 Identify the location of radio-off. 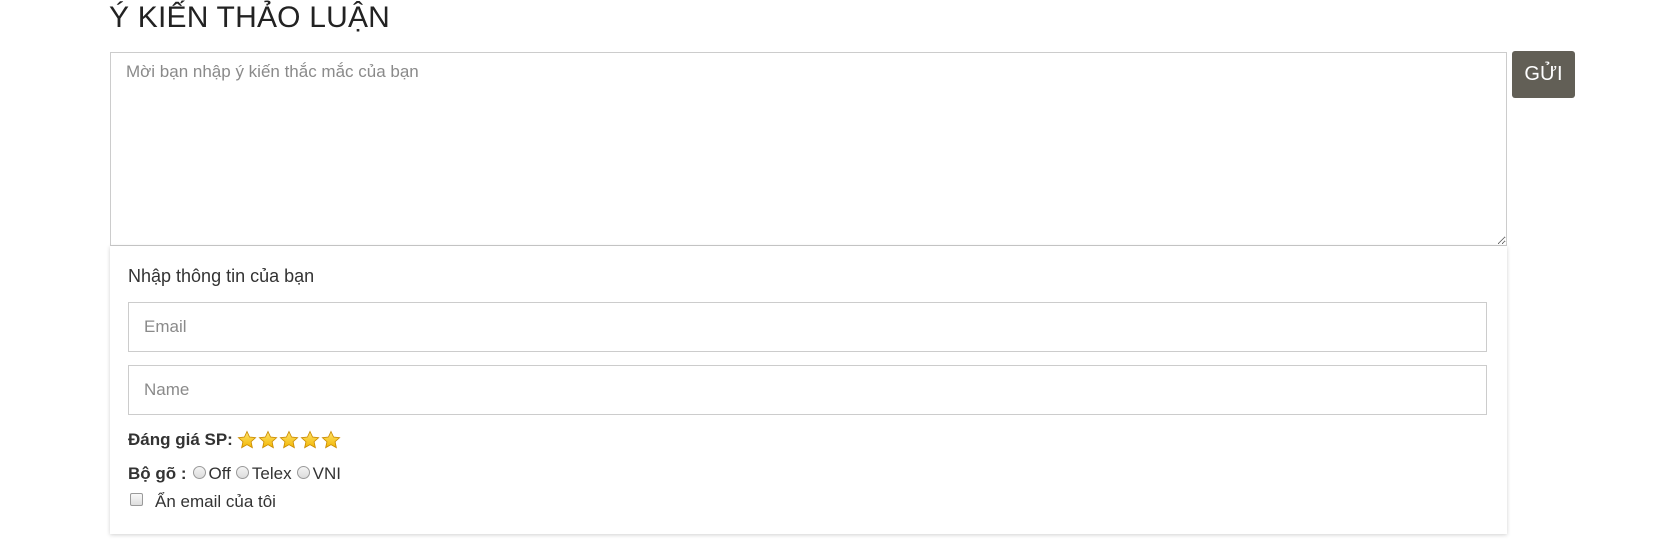
(199, 472).